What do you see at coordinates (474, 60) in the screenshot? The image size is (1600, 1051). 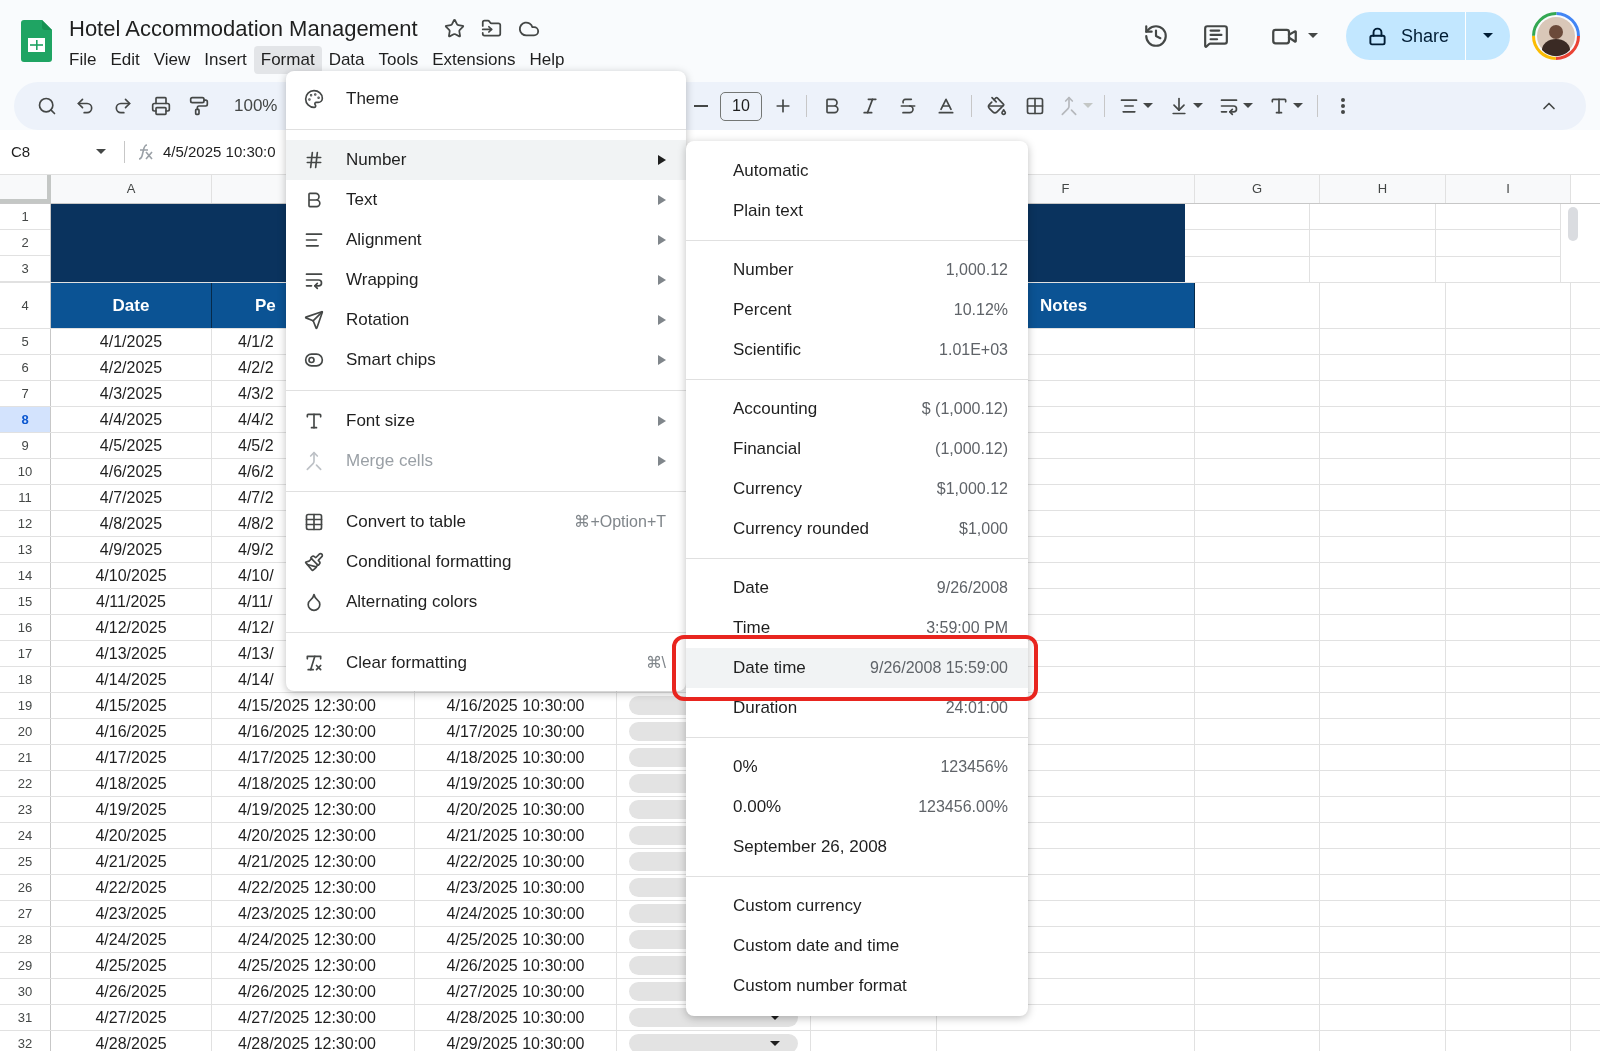 I see `menu-bar-item: Extensions` at bounding box center [474, 60].